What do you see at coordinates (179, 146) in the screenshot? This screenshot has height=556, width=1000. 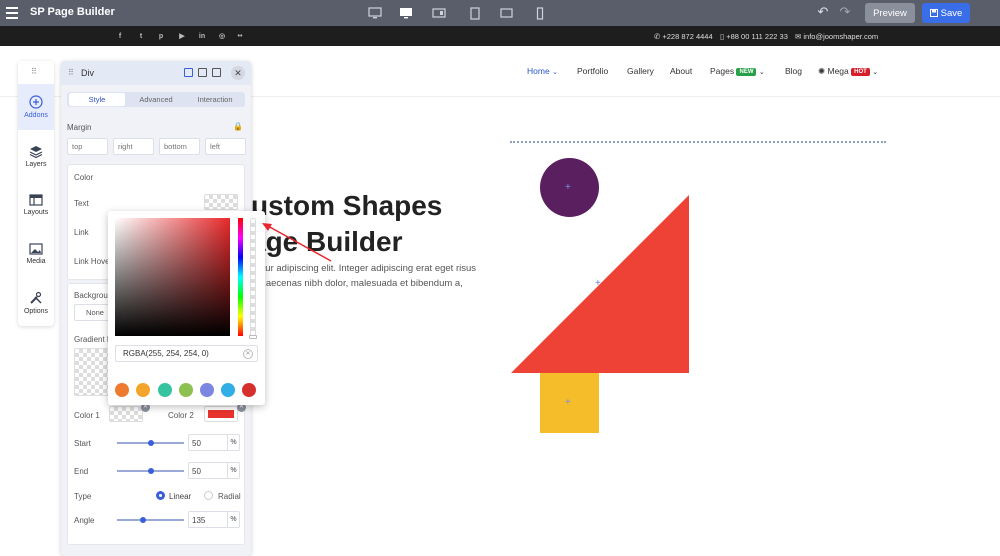 I see `margin-bottom-input` at bounding box center [179, 146].